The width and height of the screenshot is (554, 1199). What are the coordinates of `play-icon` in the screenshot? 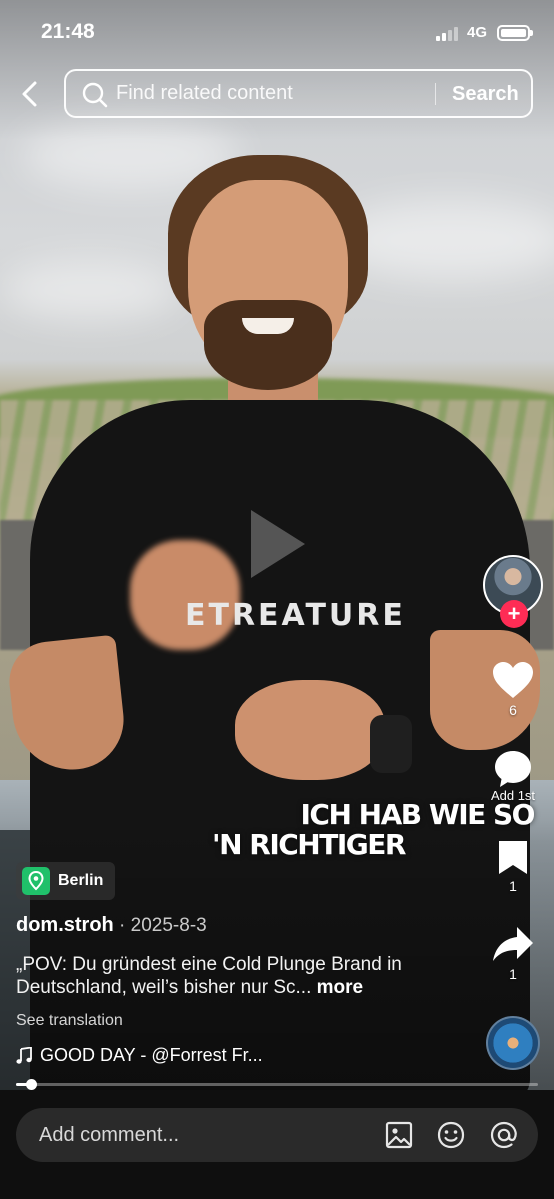 It's located at (278, 544).